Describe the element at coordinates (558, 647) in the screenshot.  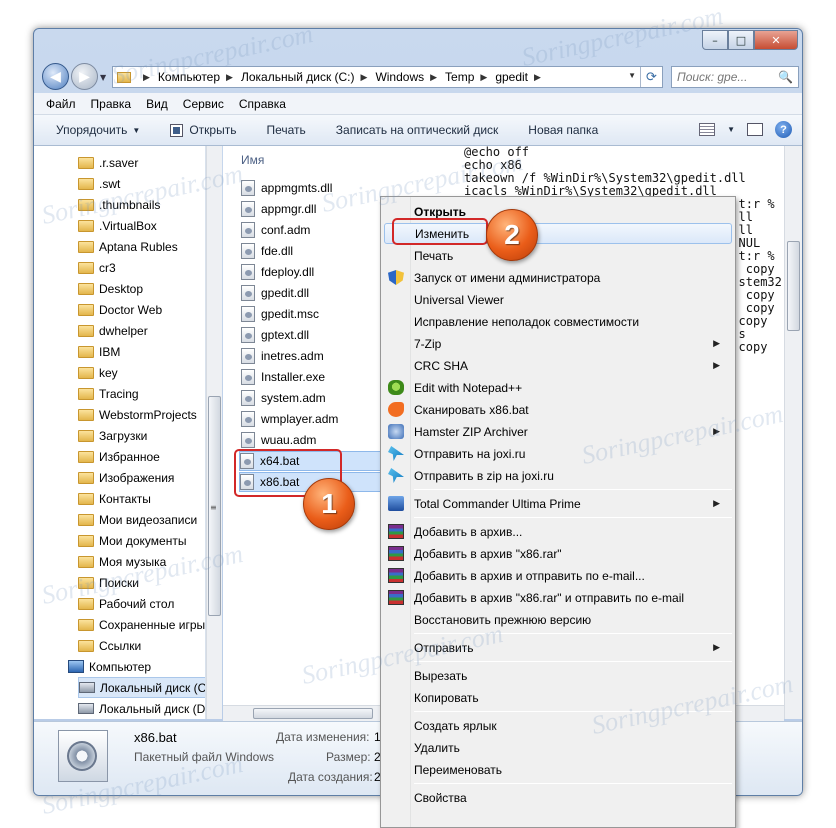
I see `context-menu-item: Отправить ▶` at that location.